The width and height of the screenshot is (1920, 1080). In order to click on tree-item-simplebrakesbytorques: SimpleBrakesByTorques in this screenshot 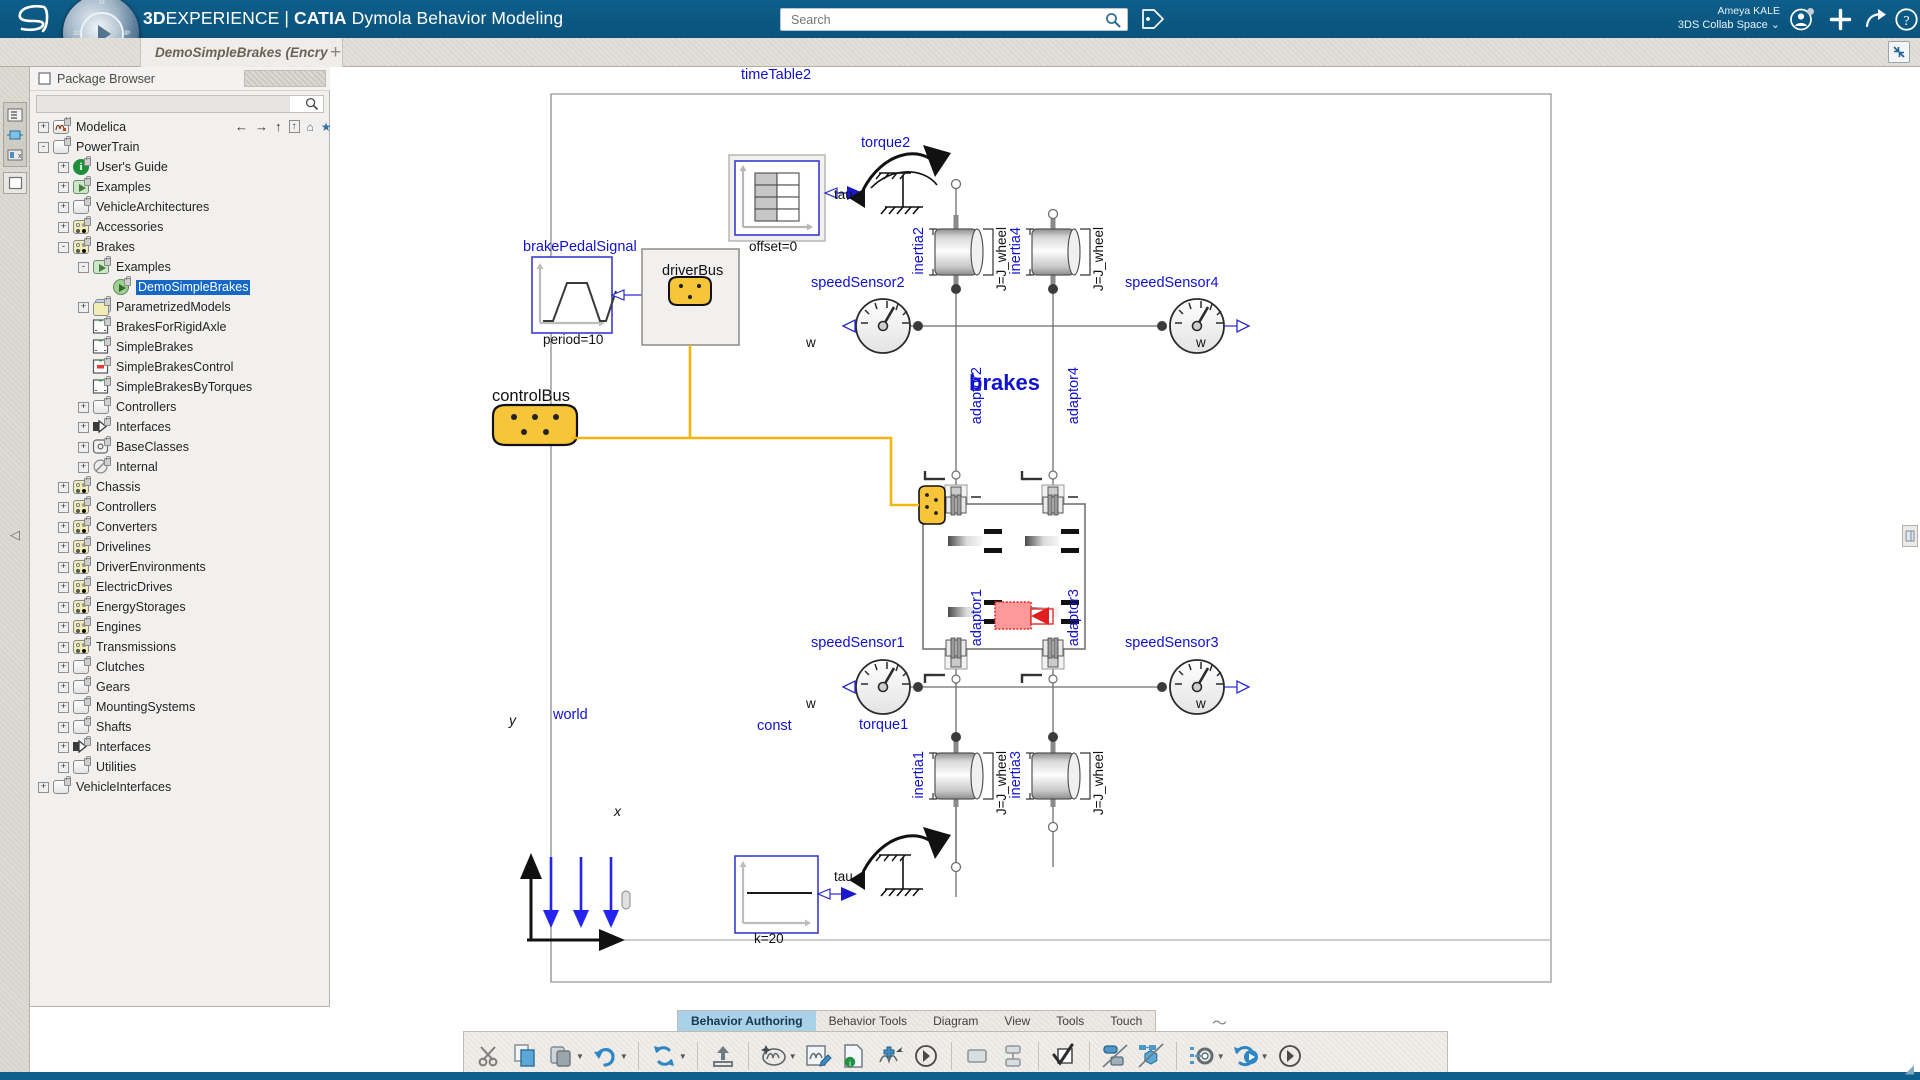, I will do `click(180, 386)`.